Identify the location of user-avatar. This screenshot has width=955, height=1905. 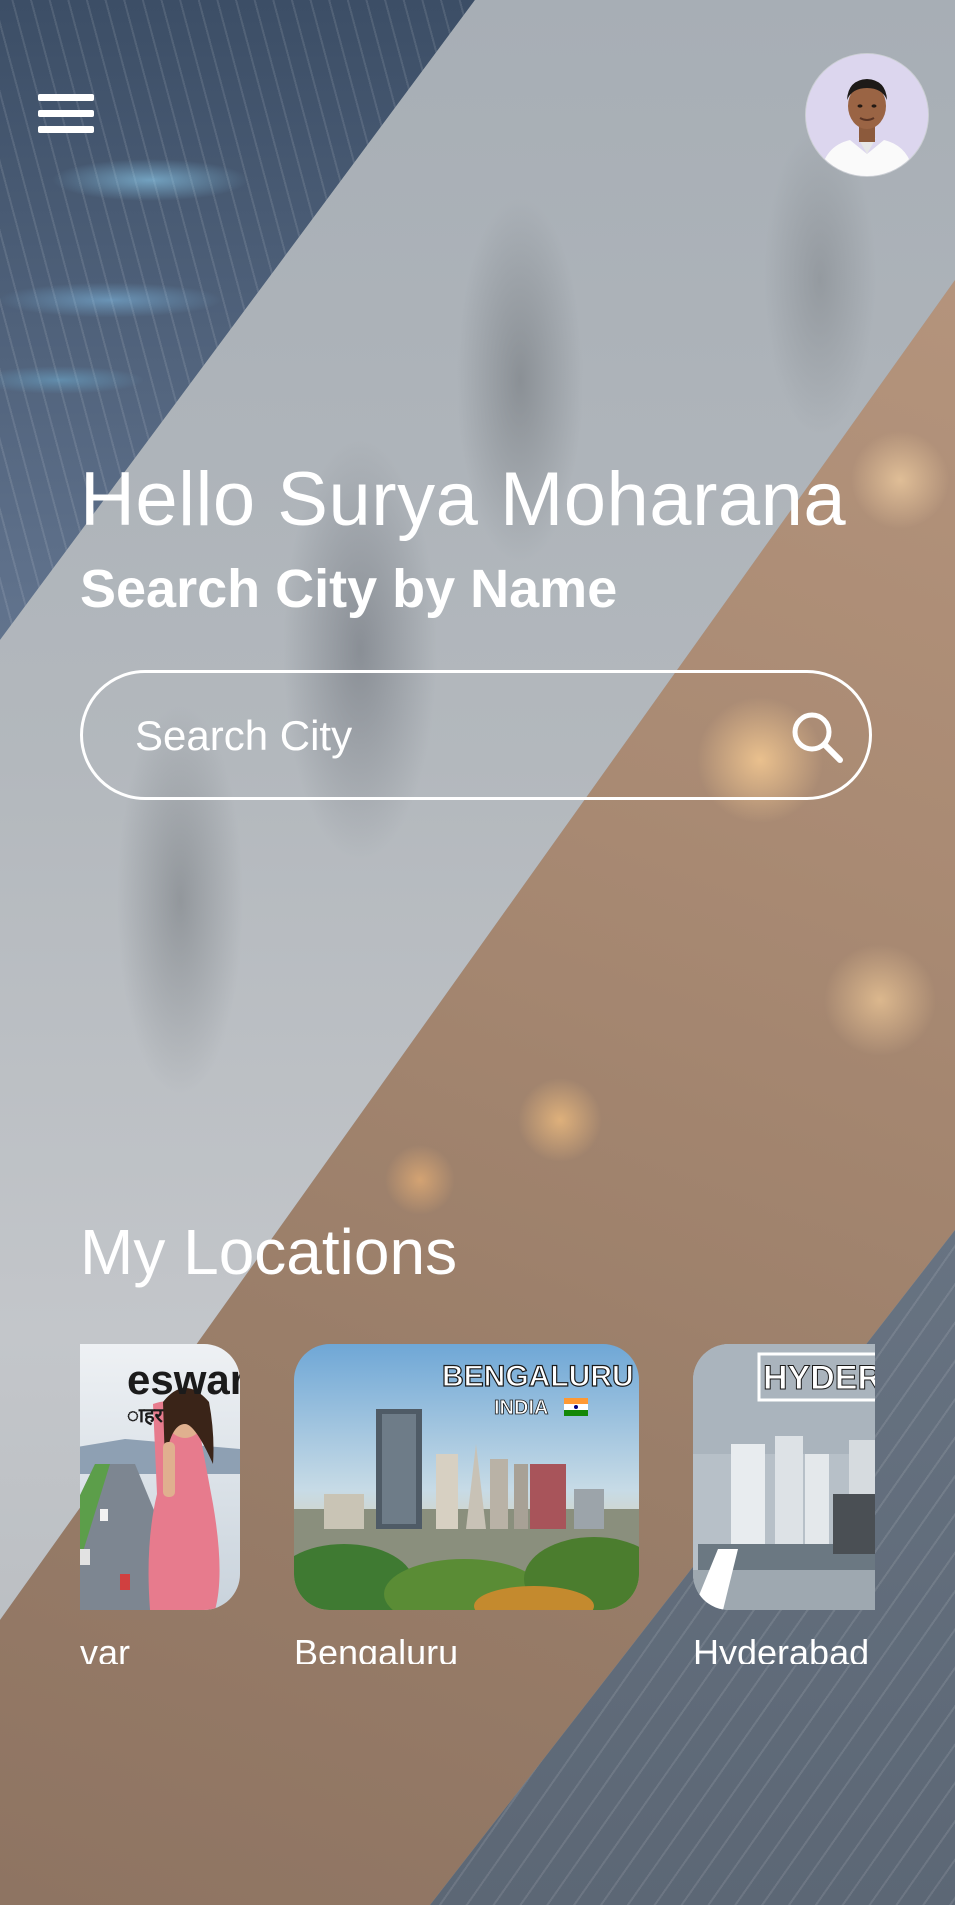
(867, 115).